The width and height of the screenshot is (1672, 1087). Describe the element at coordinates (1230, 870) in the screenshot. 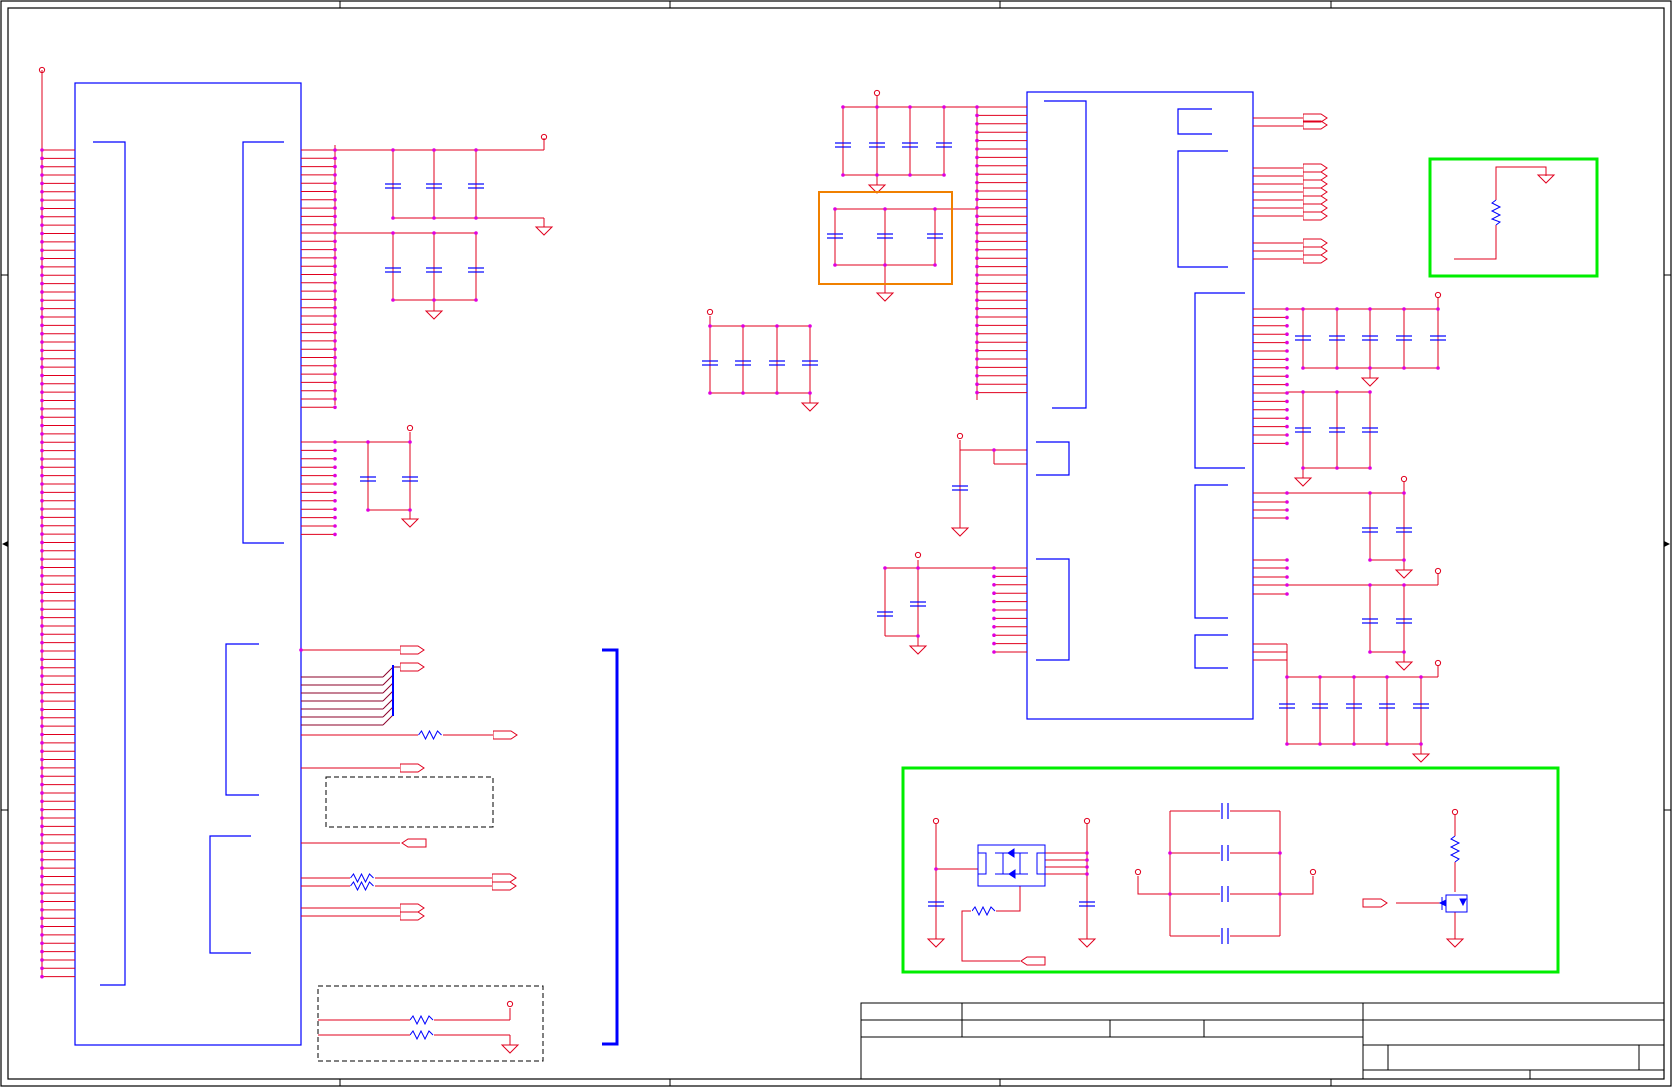

I see `highlight-green-box` at that location.